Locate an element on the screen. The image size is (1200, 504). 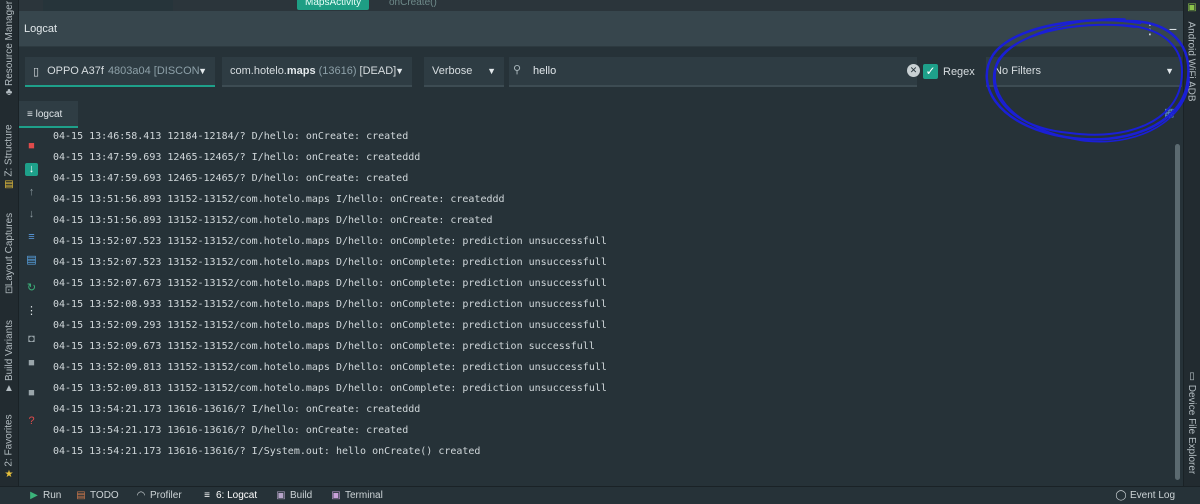
trash-icon: ■ is located at coordinates (31, 146).